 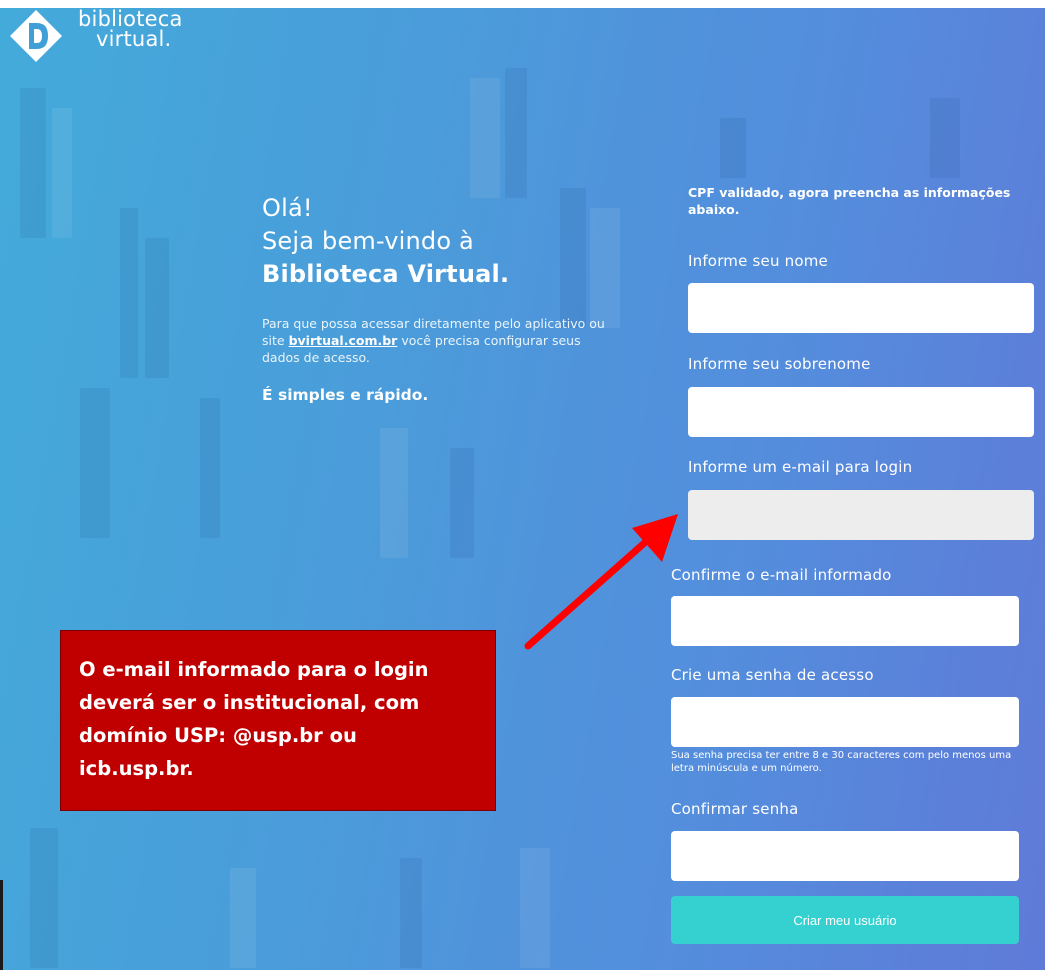 What do you see at coordinates (845, 621) in the screenshot?
I see `confirm-email-input` at bounding box center [845, 621].